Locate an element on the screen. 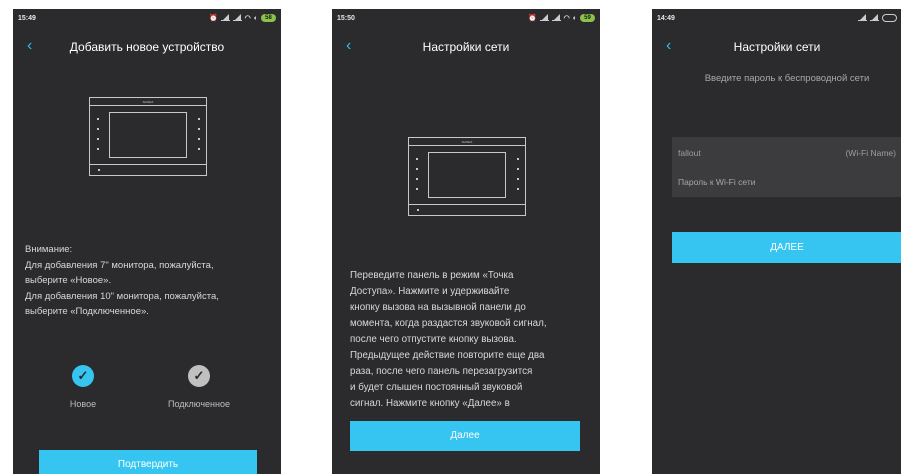 The image size is (901, 474). title-bar: ‹ Добавить новое устройство is located at coordinates (147, 47).